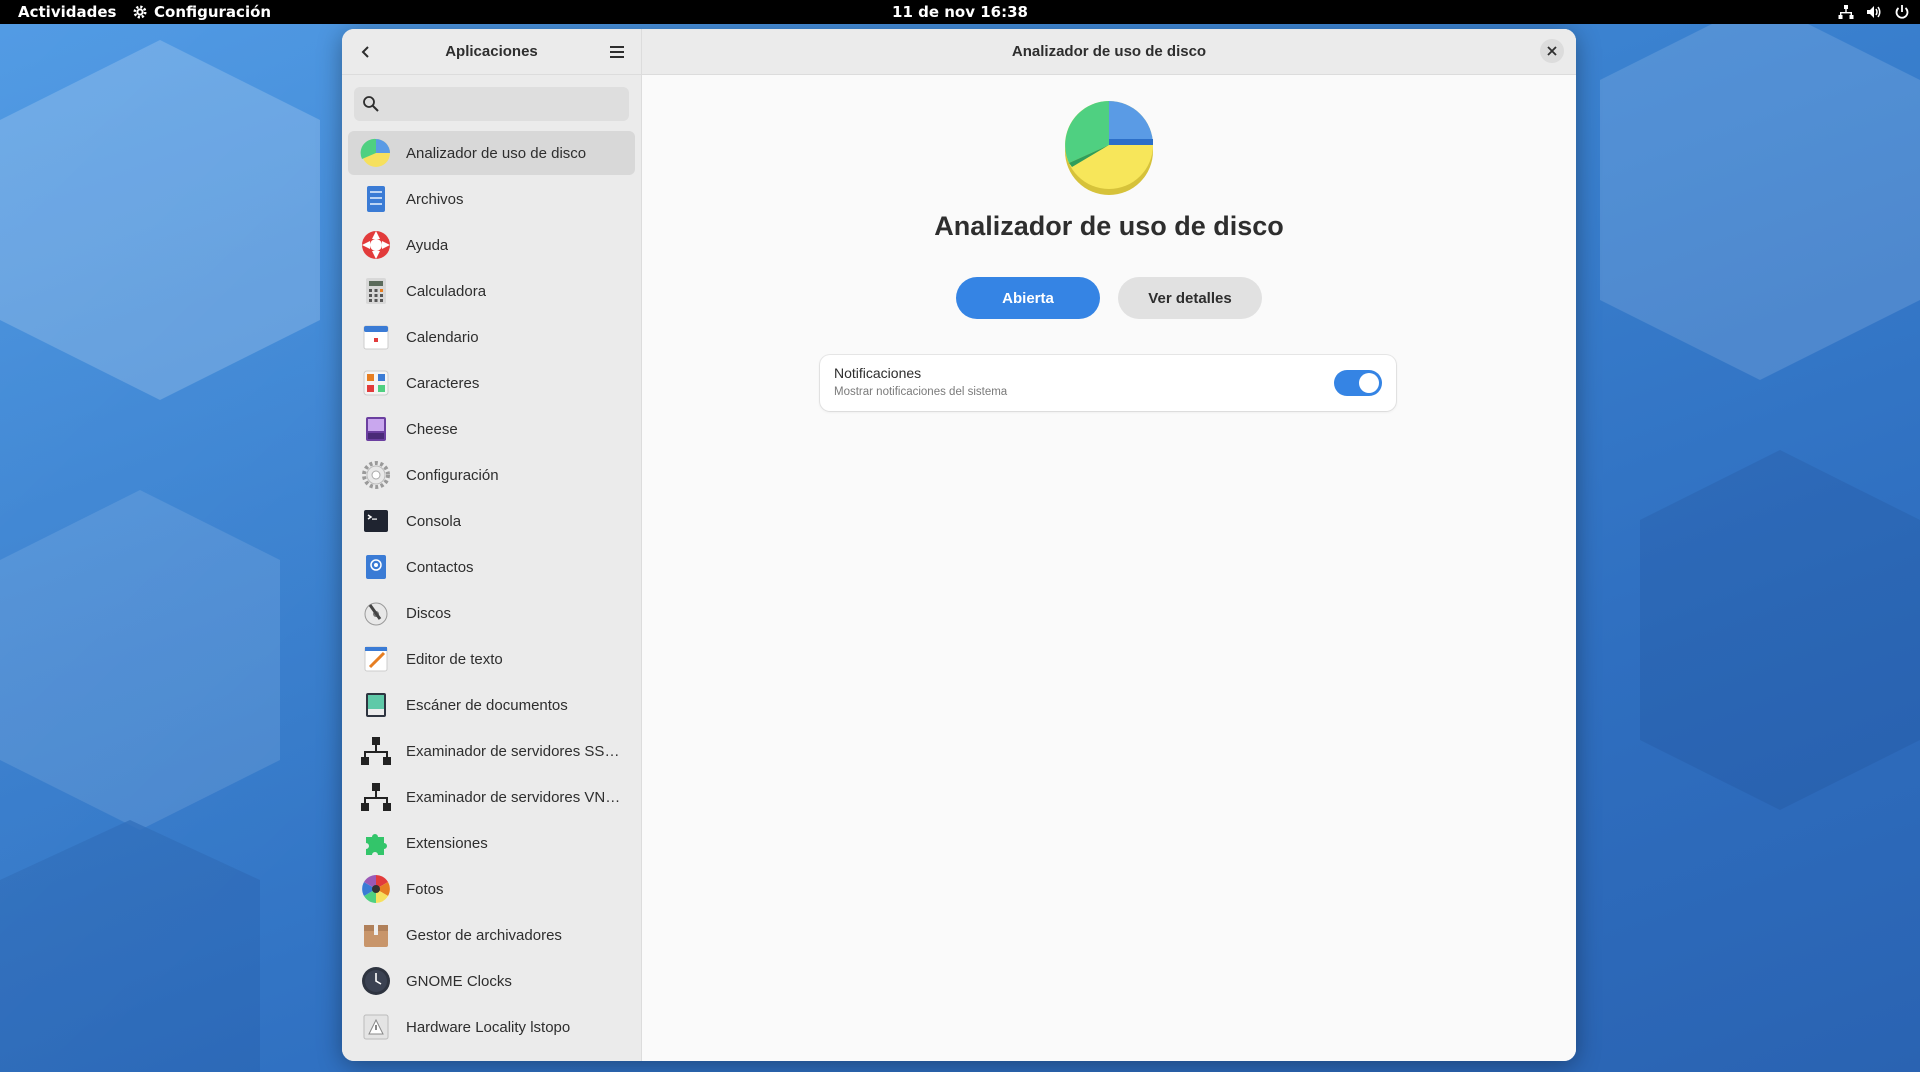  I want to click on characters-icon, so click(376, 383).